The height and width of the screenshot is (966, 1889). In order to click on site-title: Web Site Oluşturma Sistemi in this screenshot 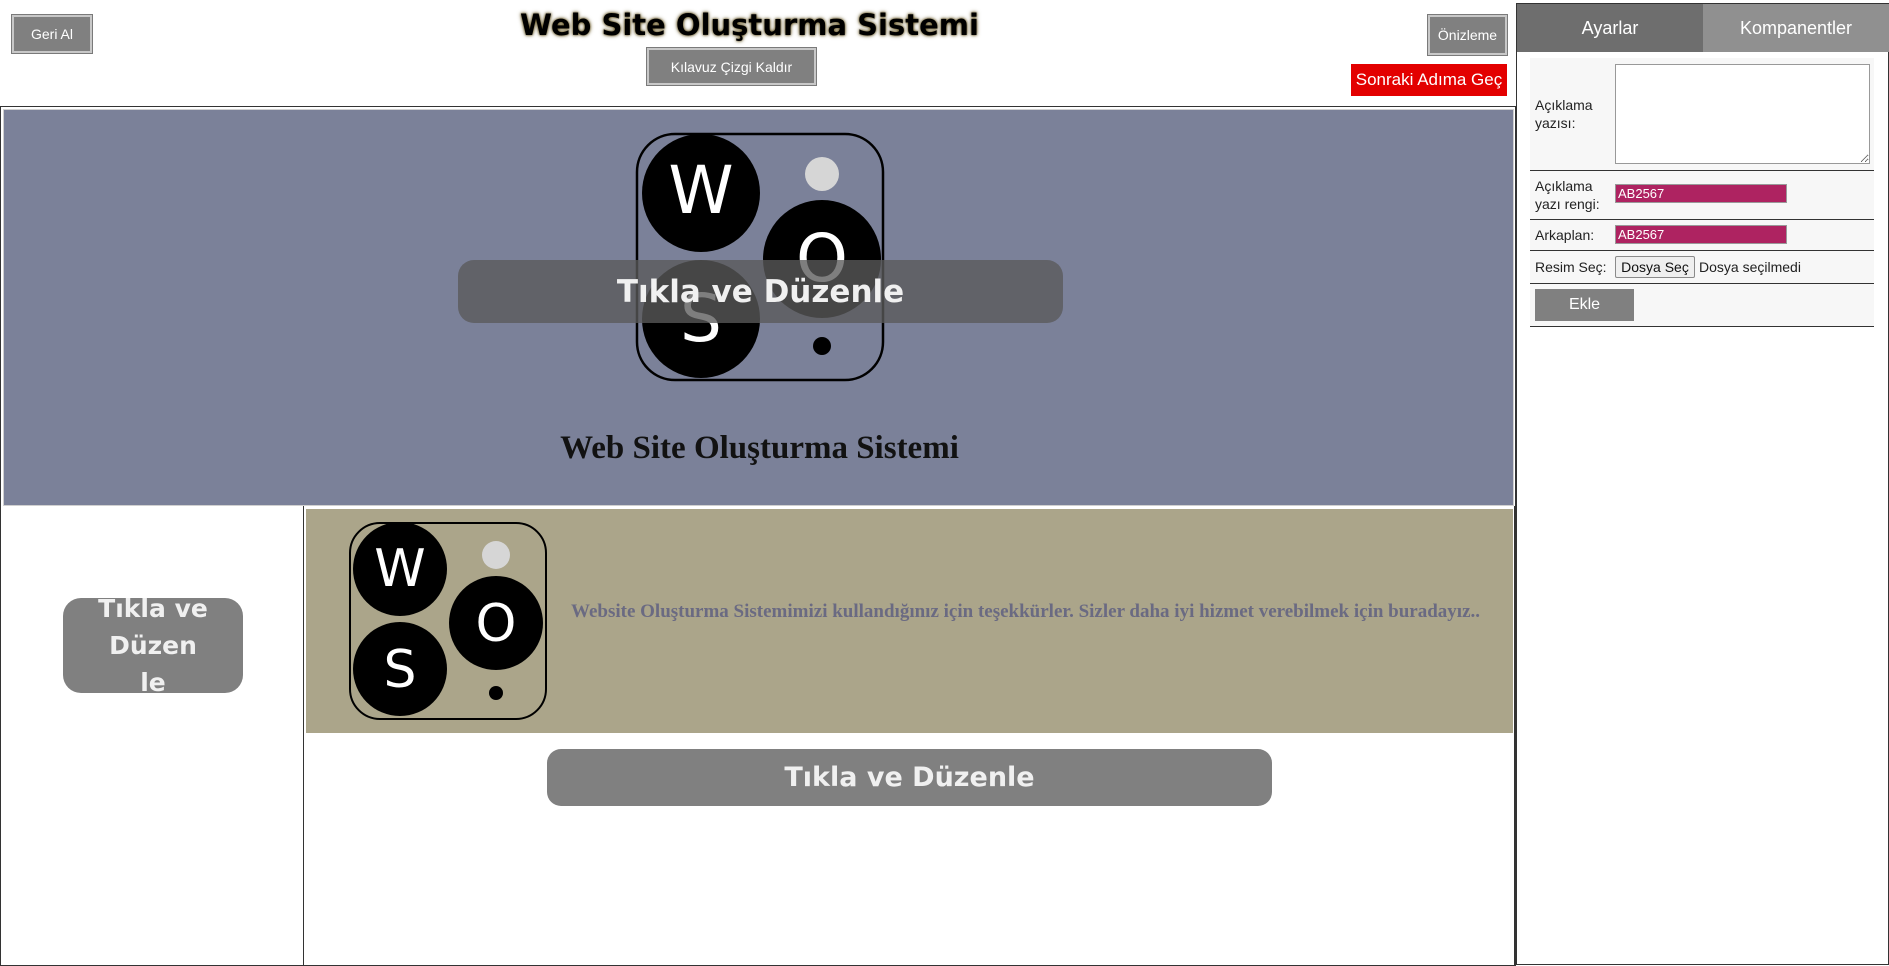, I will do `click(759, 448)`.